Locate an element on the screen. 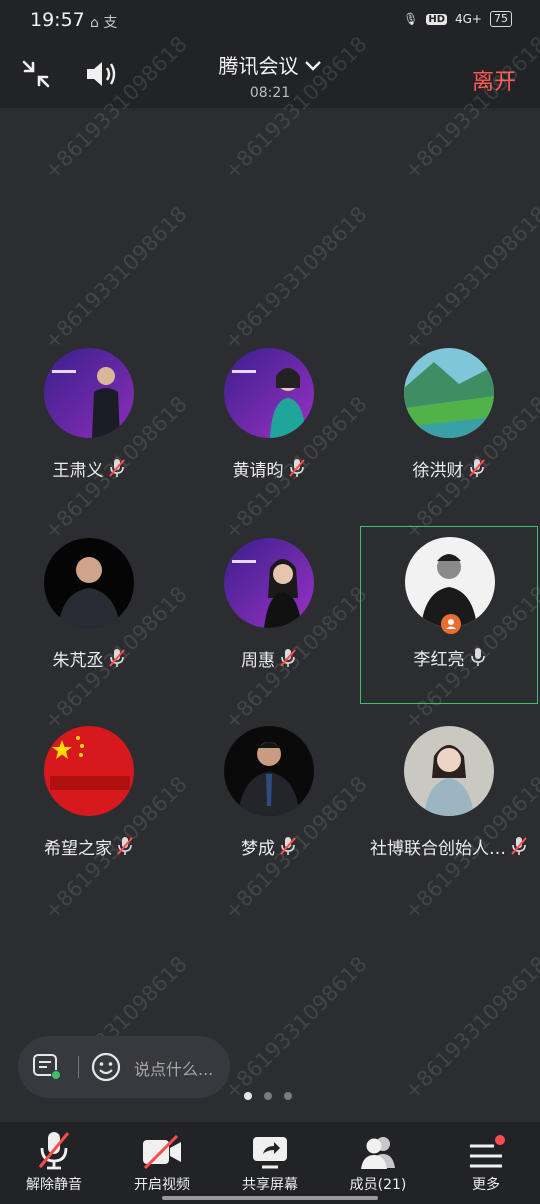 The image size is (540, 1204). participant-tile: 梦成 is located at coordinates (269, 805).